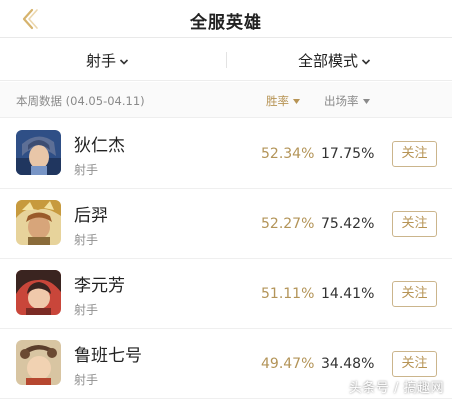  Describe the element at coordinates (226, 23) in the screenshot. I see `page-title: 全服英雄` at that location.